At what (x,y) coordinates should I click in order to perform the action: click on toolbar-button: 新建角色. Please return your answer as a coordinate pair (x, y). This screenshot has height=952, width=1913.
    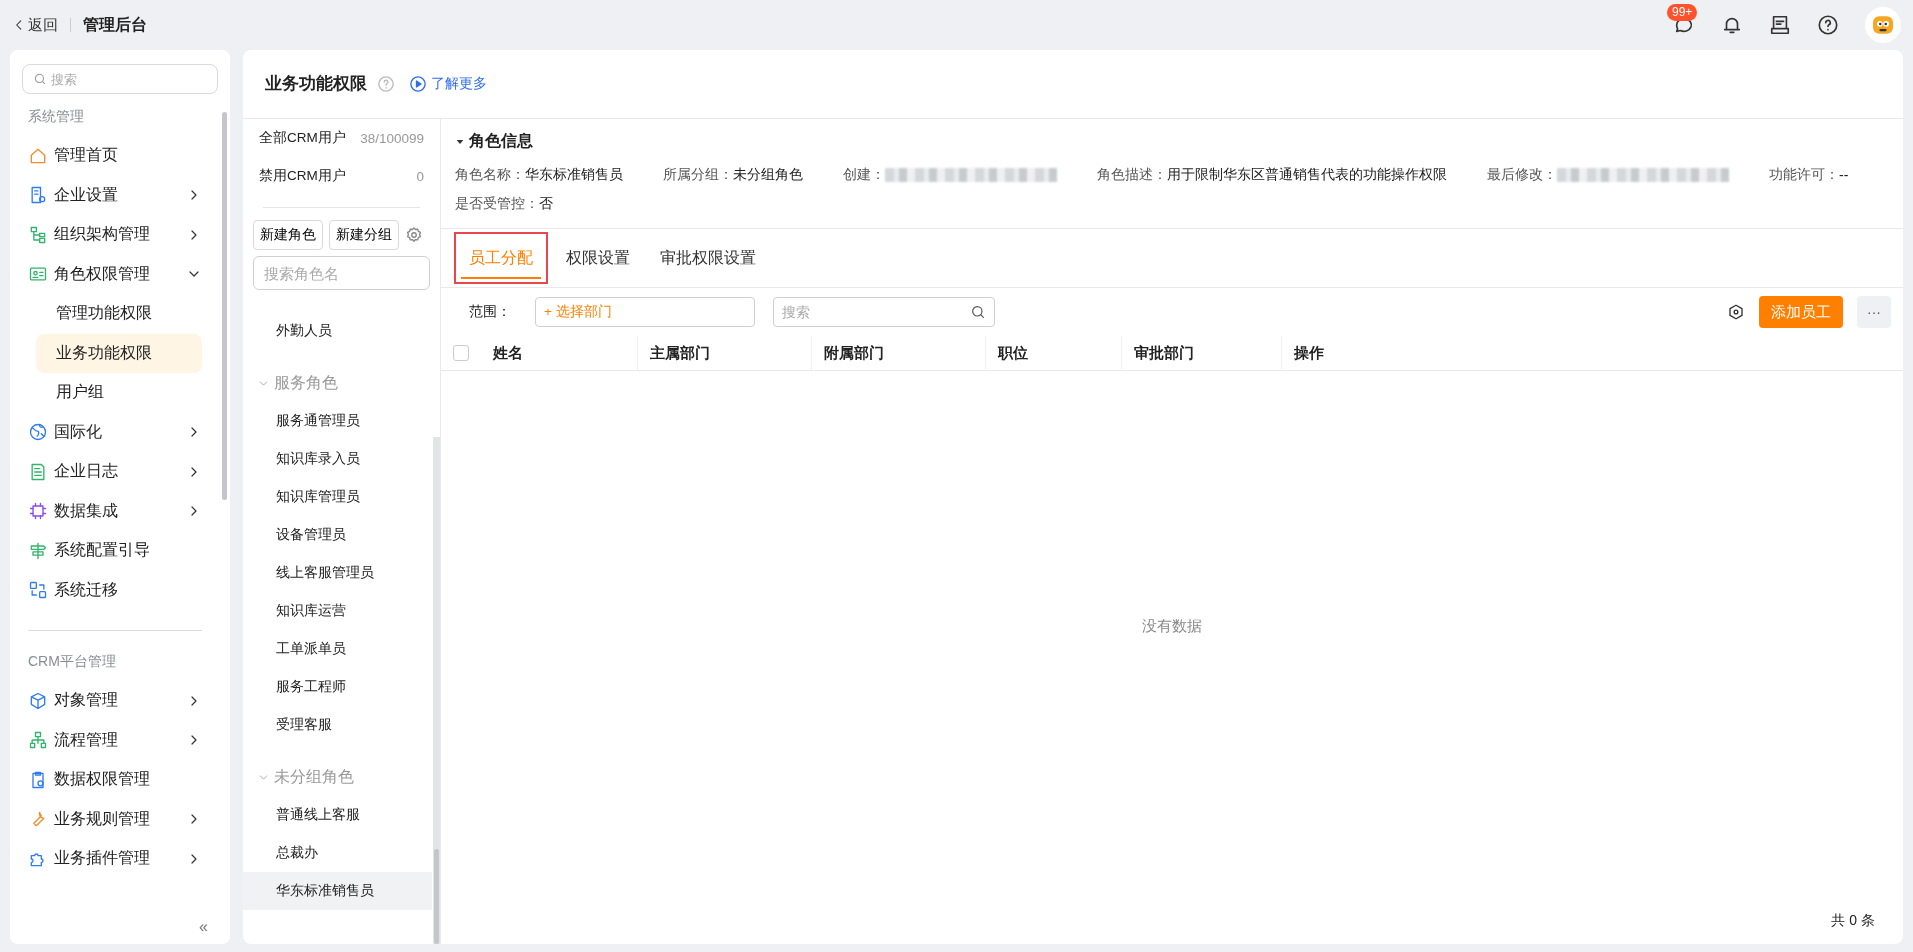
    Looking at the image, I should click on (288, 235).